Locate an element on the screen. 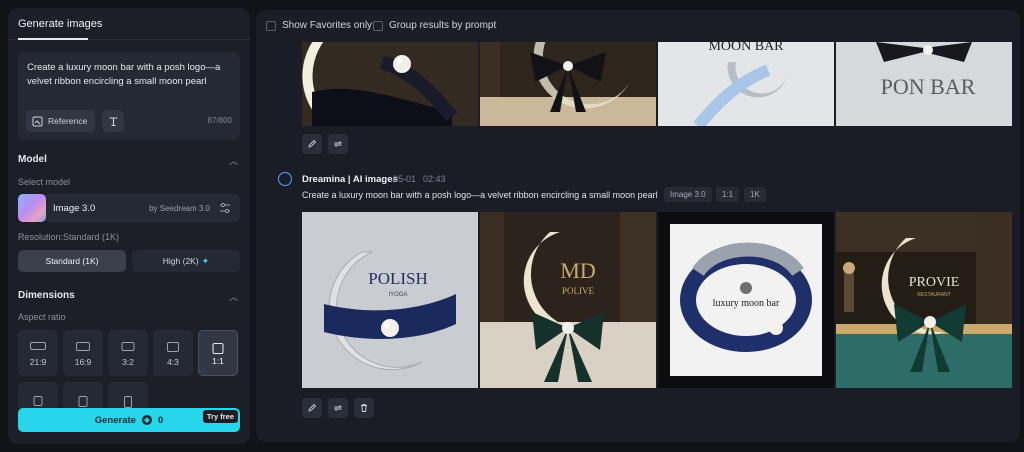  aspect-16-9-icon is located at coordinates (83, 346).